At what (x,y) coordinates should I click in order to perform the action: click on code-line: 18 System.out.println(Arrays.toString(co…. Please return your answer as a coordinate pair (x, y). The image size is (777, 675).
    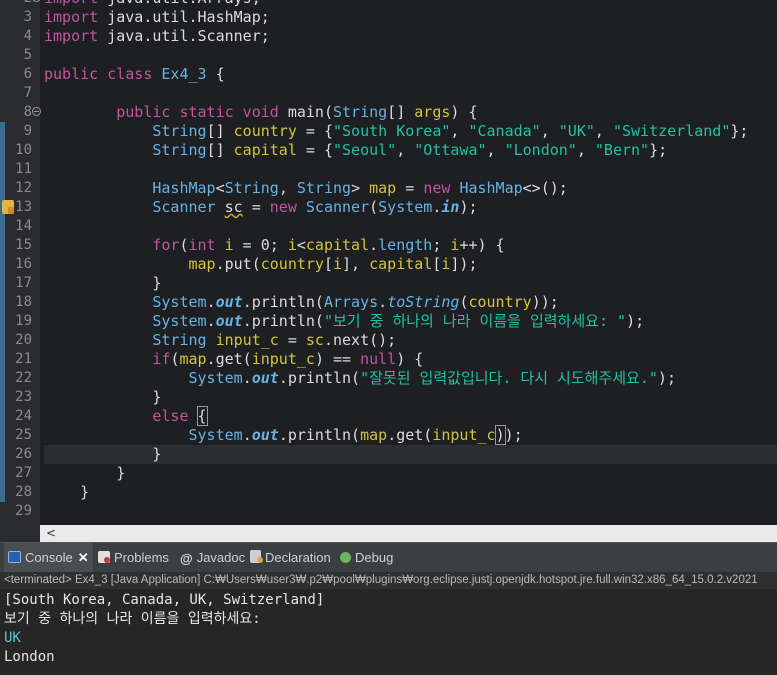
    Looking at the image, I should click on (388, 302).